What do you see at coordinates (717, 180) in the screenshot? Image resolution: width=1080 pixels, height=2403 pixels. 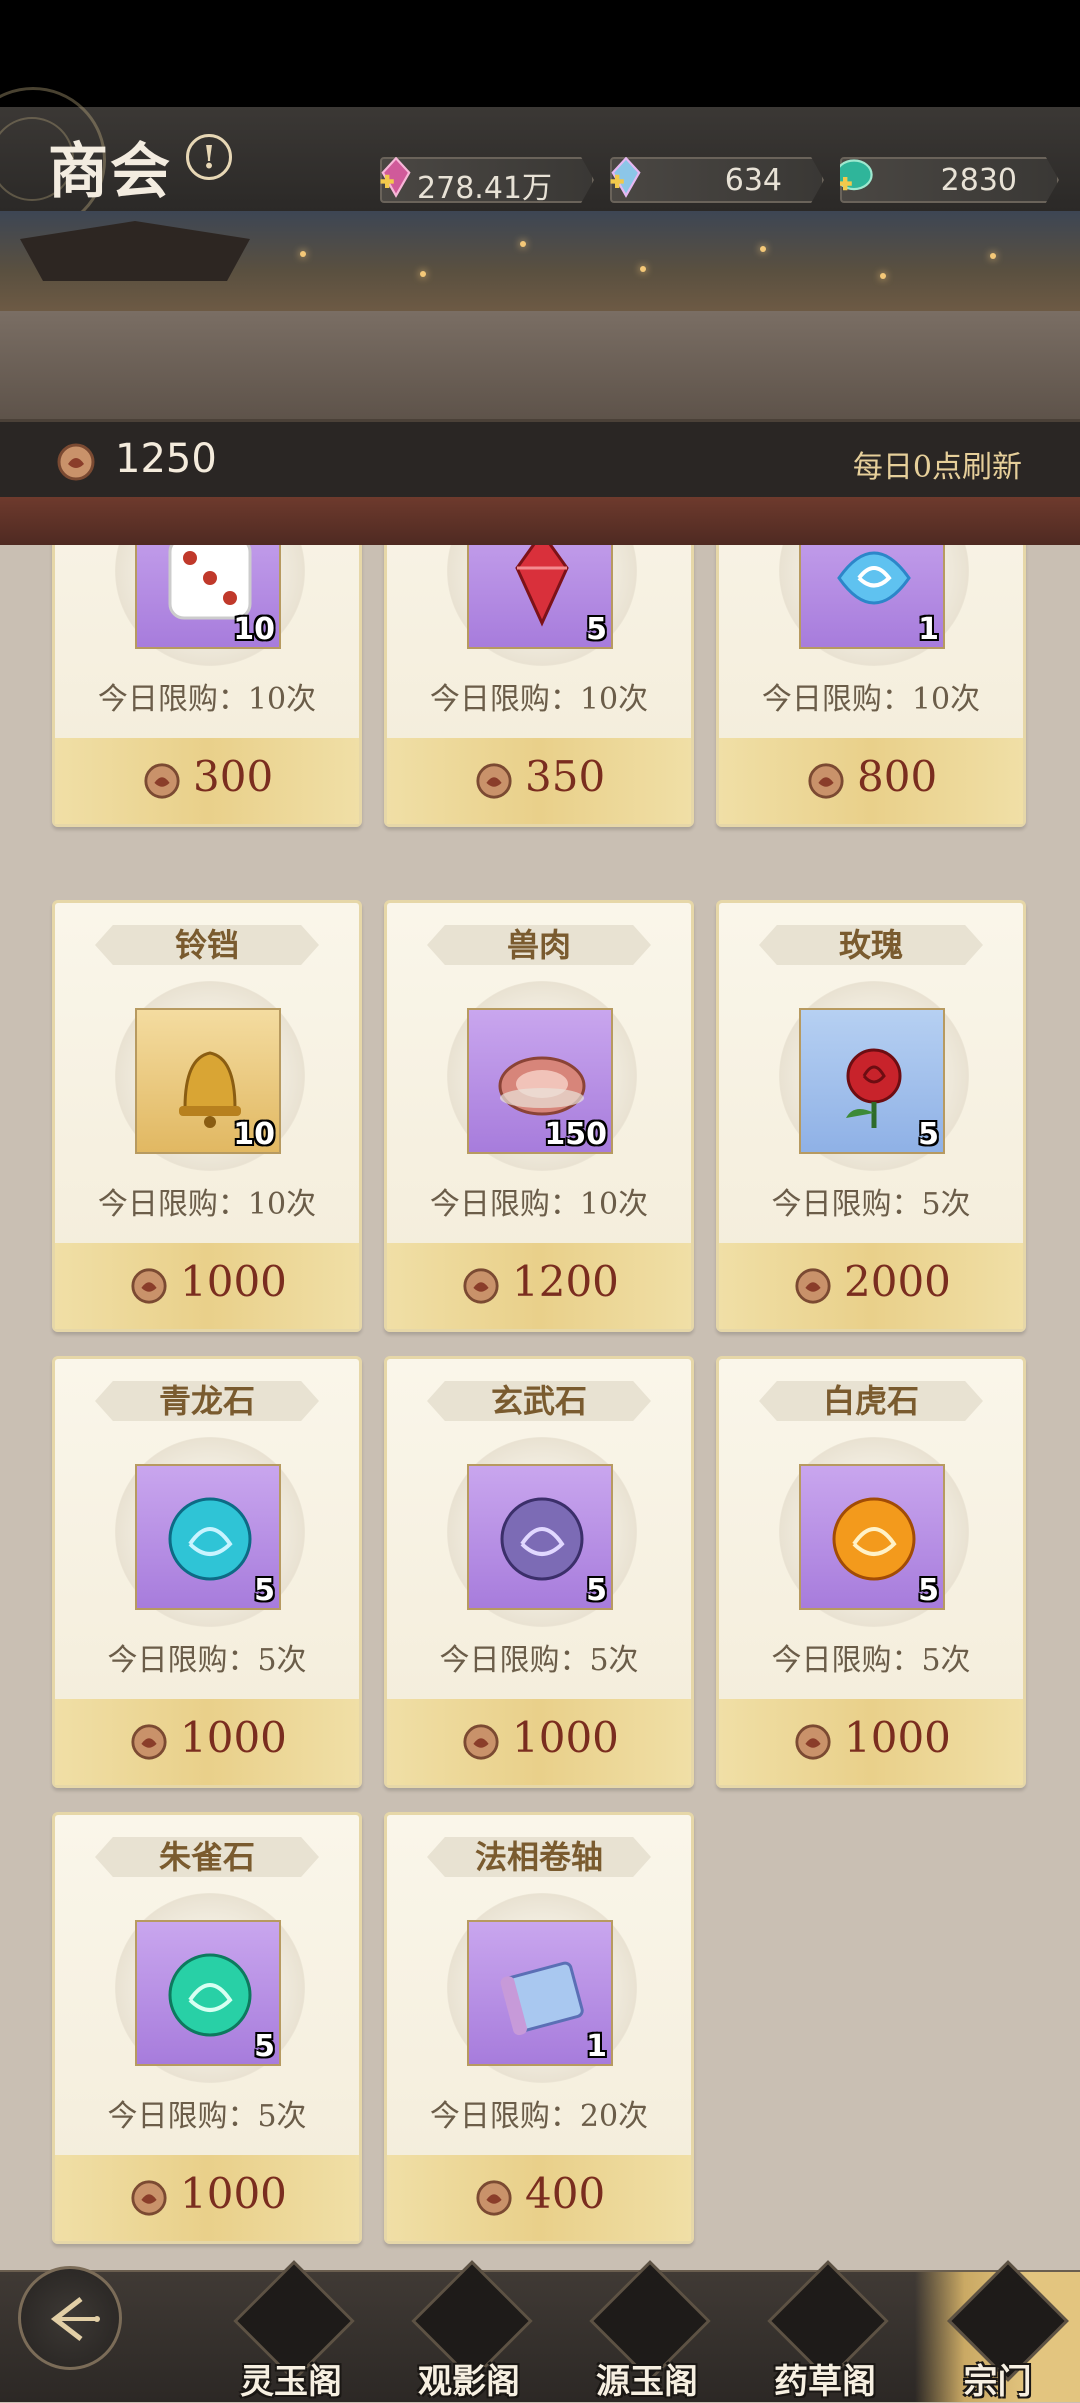 I see `currency-rainbow-gem: 634` at bounding box center [717, 180].